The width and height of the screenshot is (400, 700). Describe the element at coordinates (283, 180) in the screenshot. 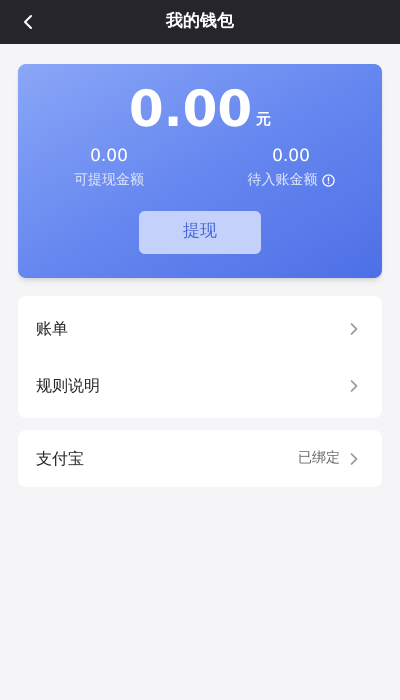

I see `stat-label: 待入账金额` at that location.